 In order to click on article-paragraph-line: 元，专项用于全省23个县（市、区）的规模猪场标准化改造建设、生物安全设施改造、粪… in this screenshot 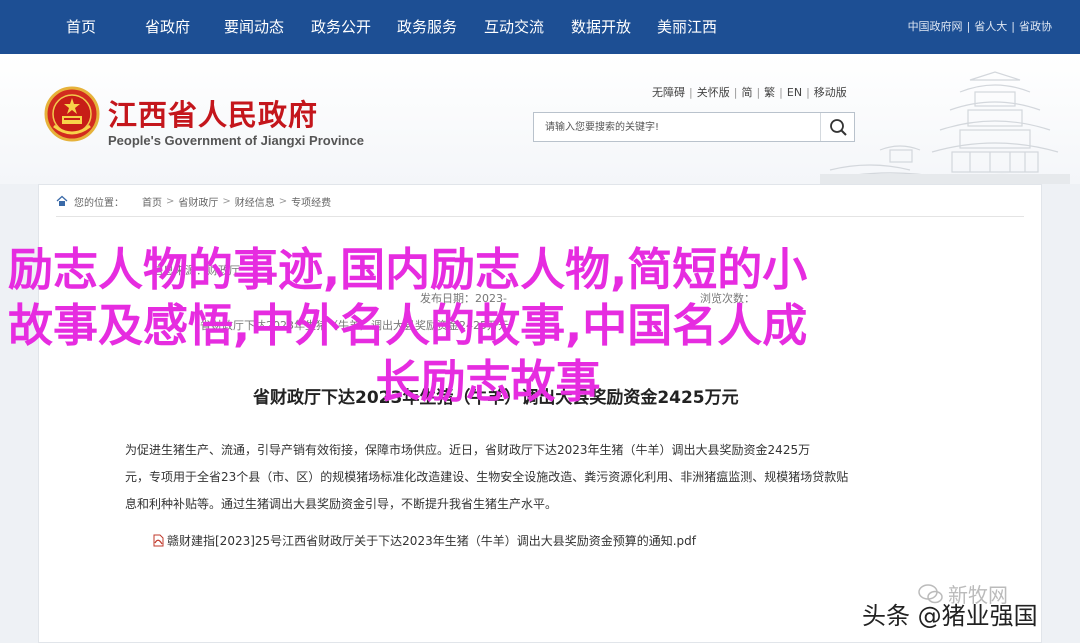, I will do `click(487, 477)`.